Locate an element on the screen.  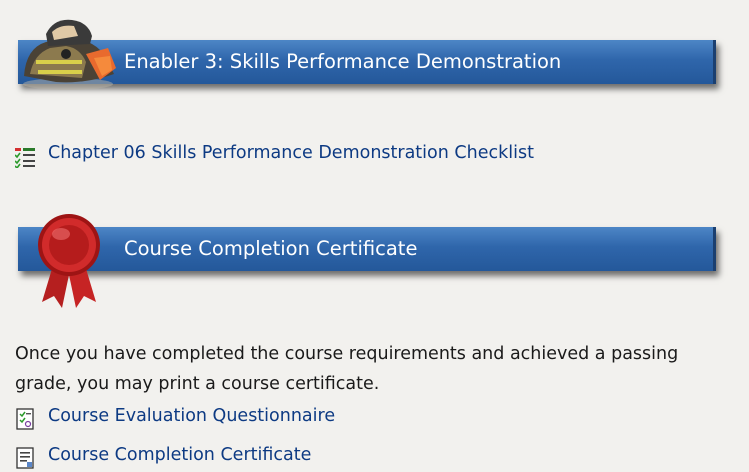
section-title: Course Completion Certificate is located at coordinates (271, 248).